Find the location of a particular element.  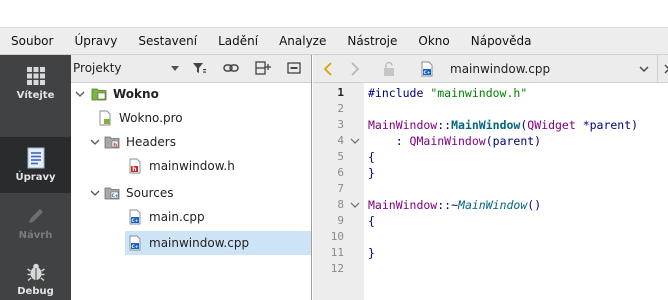

open-docs-dropdown is located at coordinates (644, 70).